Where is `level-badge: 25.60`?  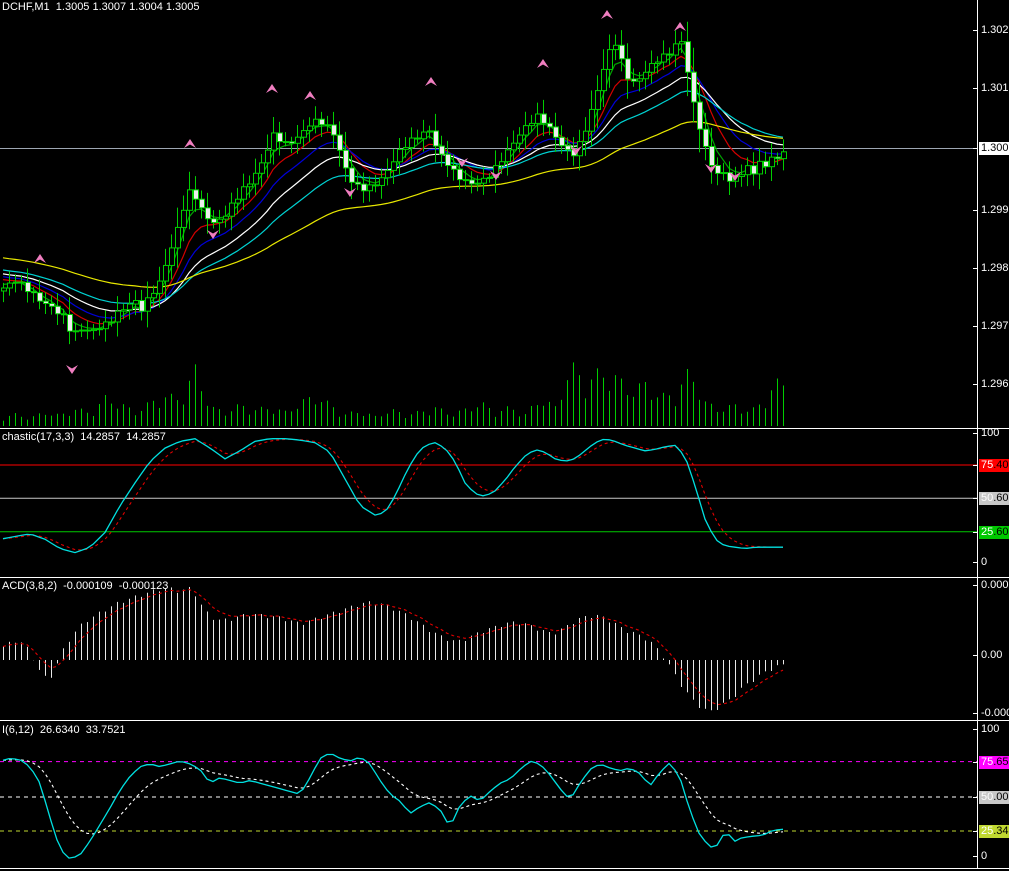
level-badge: 25.60 is located at coordinates (994, 532).